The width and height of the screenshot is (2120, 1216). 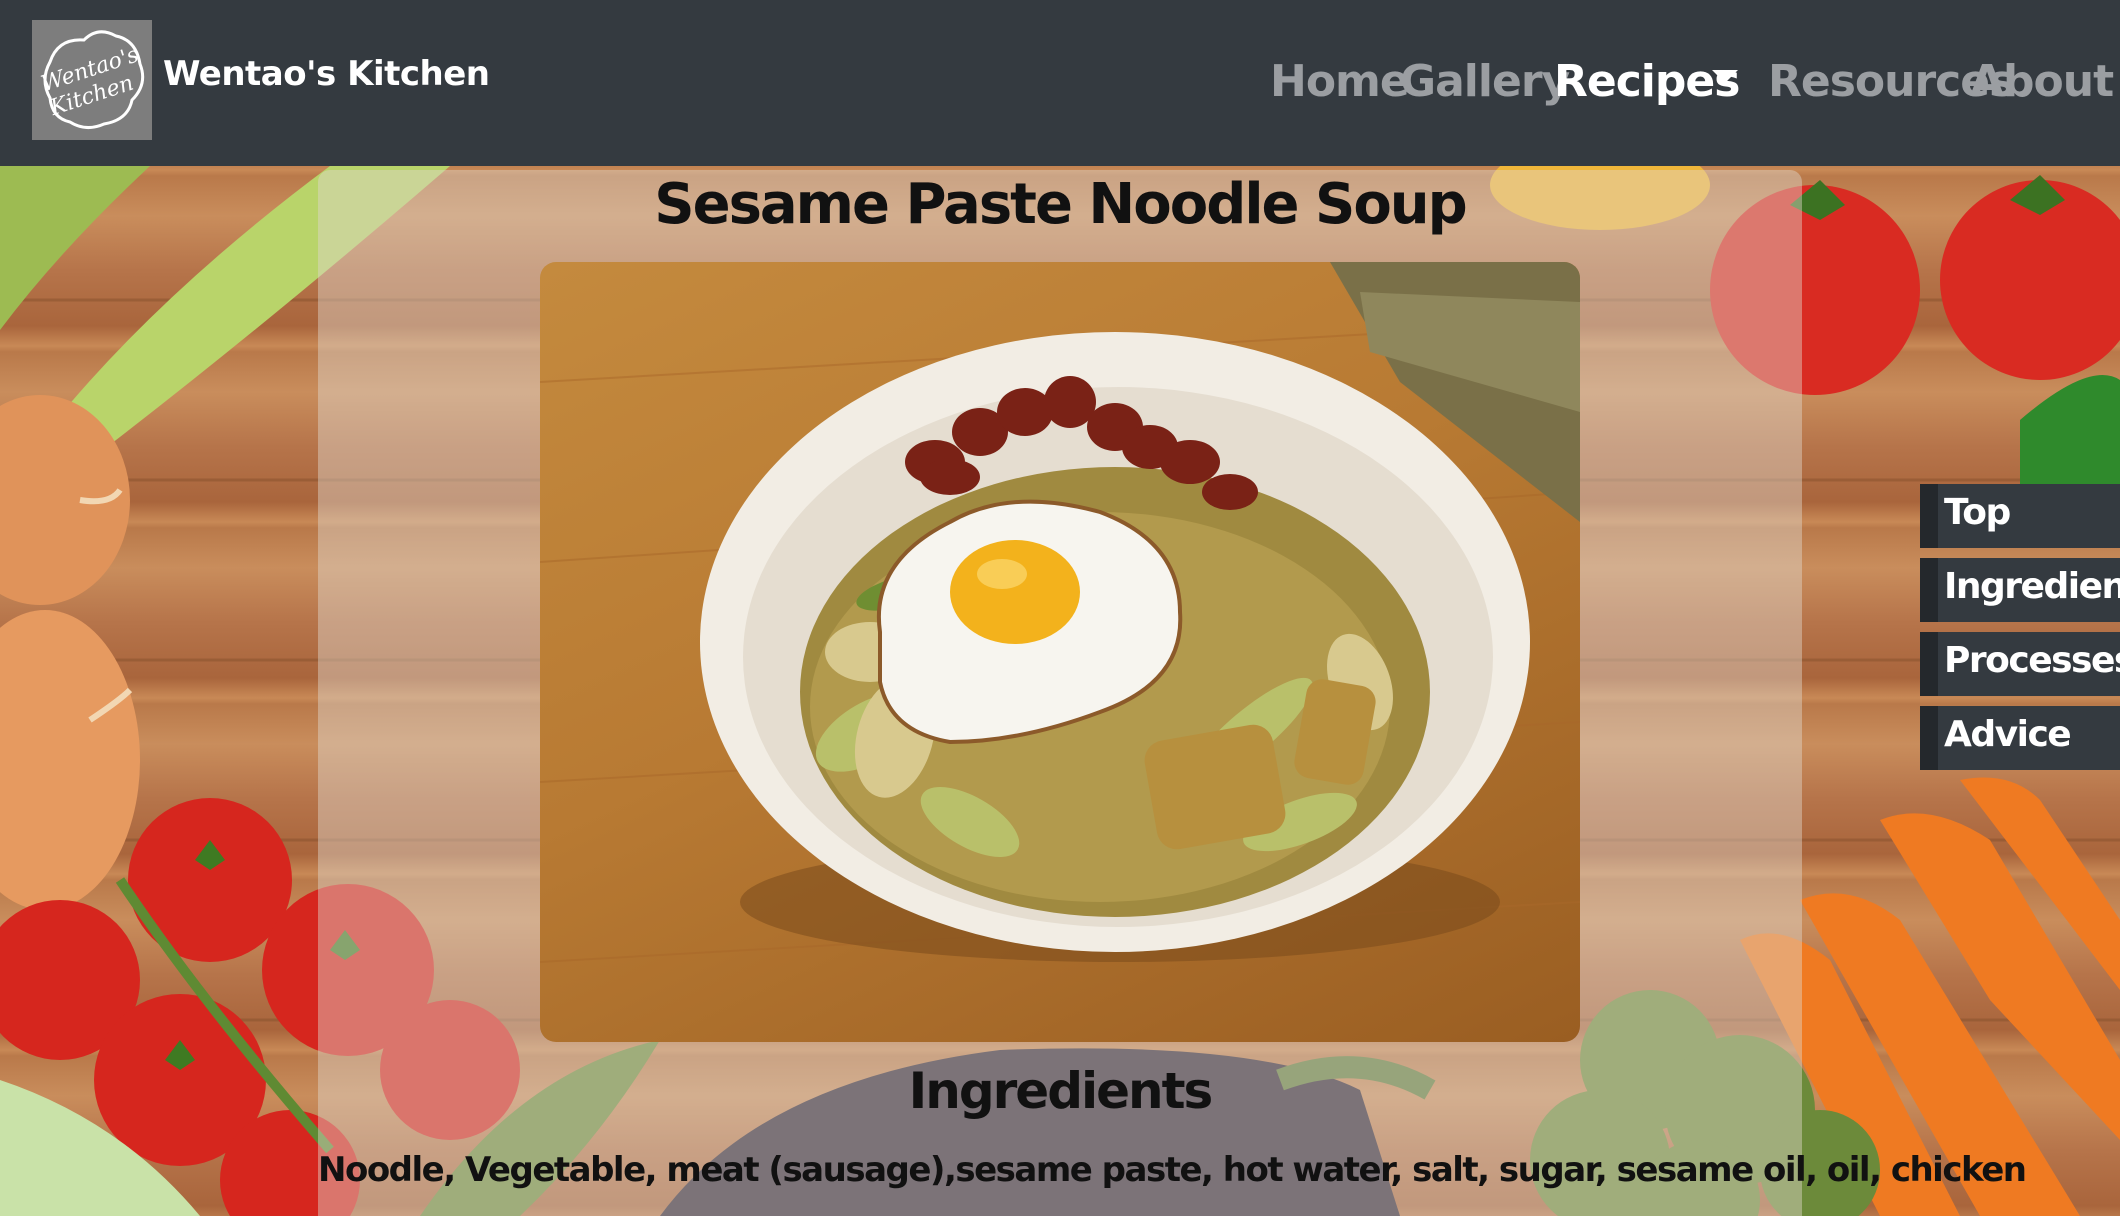 What do you see at coordinates (1061, 204) in the screenshot?
I see `page-title: Sesame Paste Noodle Soup` at bounding box center [1061, 204].